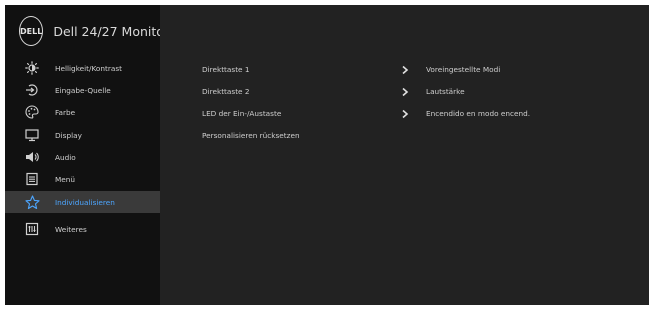  What do you see at coordinates (82, 157) in the screenshot?
I see `sidebar-item-audio: Audio` at bounding box center [82, 157].